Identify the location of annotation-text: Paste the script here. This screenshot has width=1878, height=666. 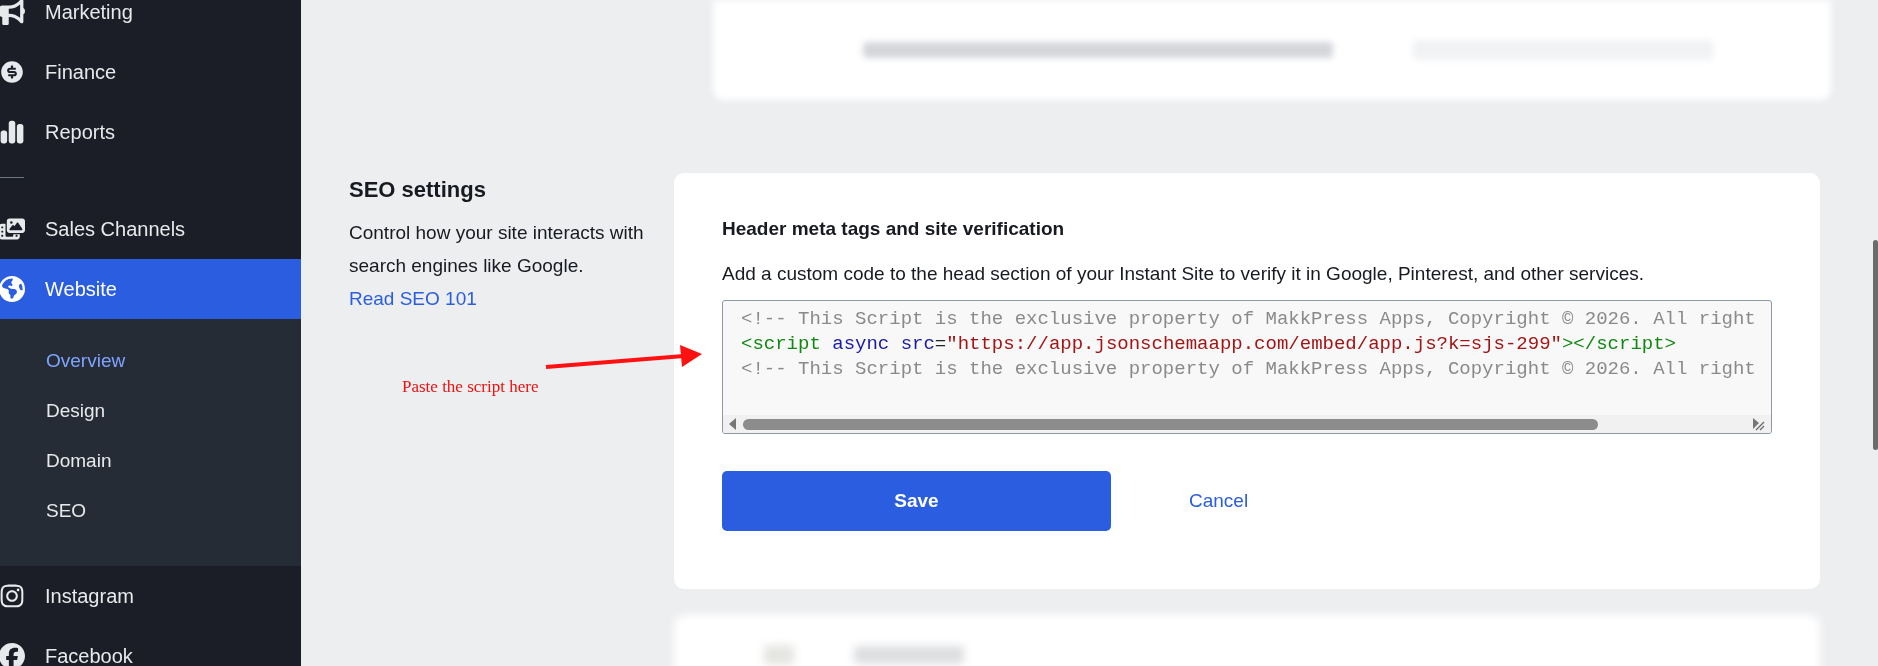
(470, 387).